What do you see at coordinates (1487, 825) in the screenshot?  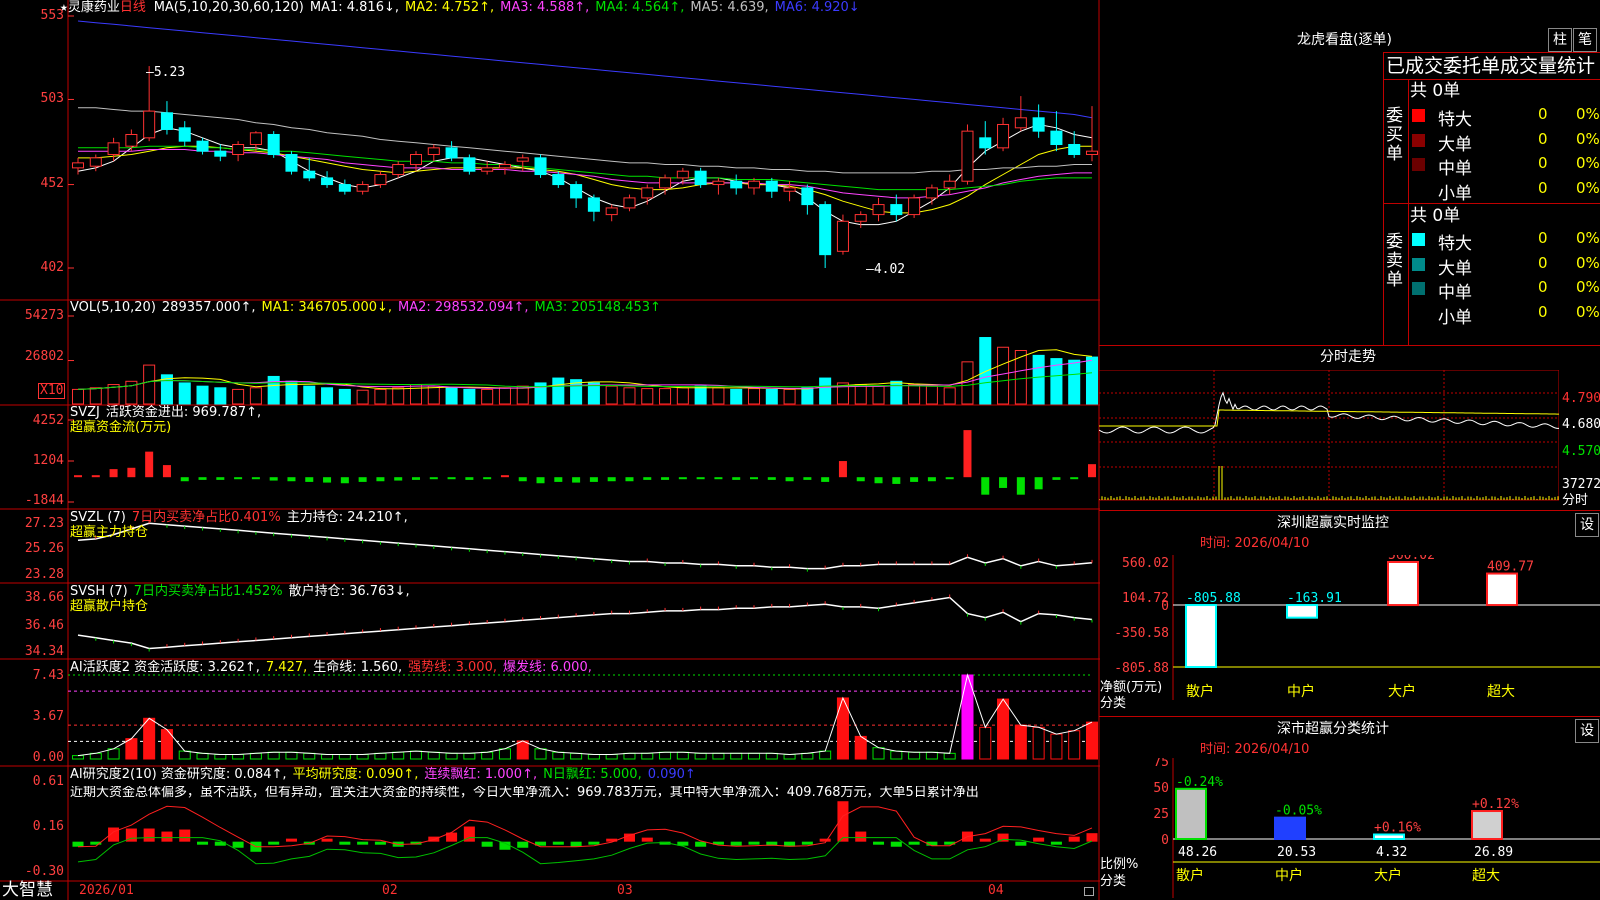 I see `classify-bar` at bounding box center [1487, 825].